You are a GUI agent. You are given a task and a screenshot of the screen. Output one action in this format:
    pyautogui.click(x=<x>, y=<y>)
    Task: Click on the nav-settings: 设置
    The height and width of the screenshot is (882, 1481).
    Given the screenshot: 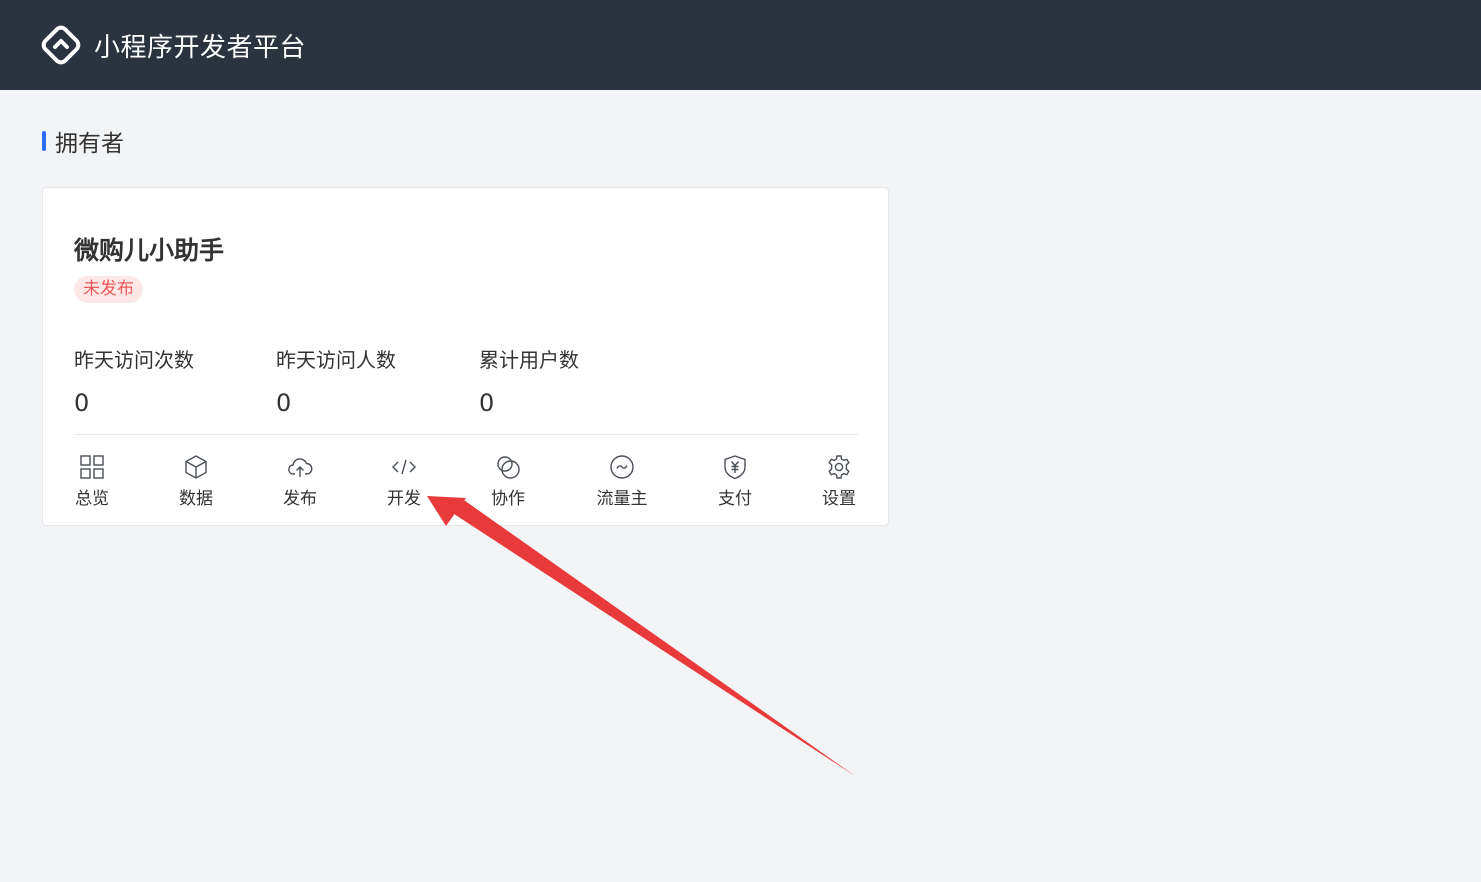 What is the action you would take?
    pyautogui.click(x=839, y=481)
    